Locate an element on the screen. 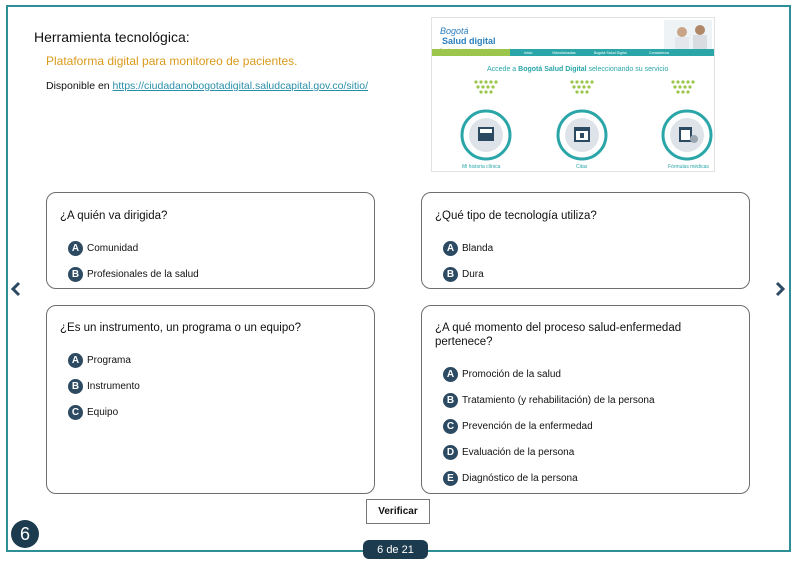 The image size is (800, 565). option-b: B Instrumento is located at coordinates (104, 386).